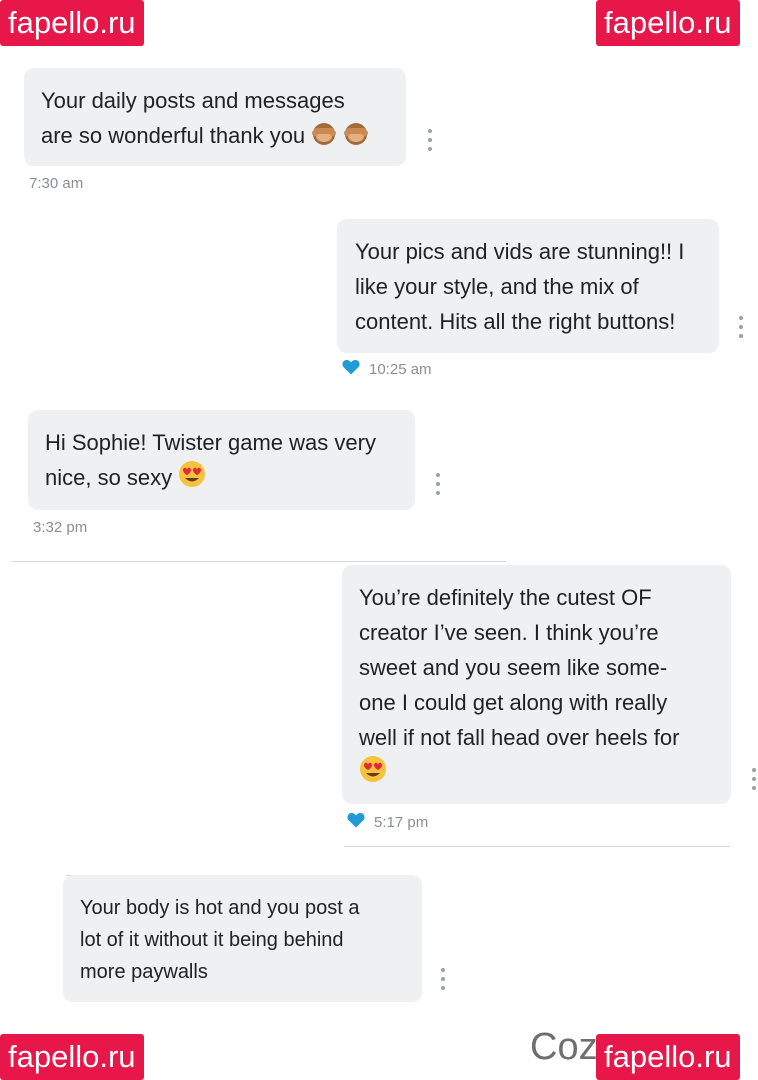 The height and width of the screenshot is (1080, 758). Describe the element at coordinates (56, 183) in the screenshot. I see `message-time-1: 7:30 am` at that location.